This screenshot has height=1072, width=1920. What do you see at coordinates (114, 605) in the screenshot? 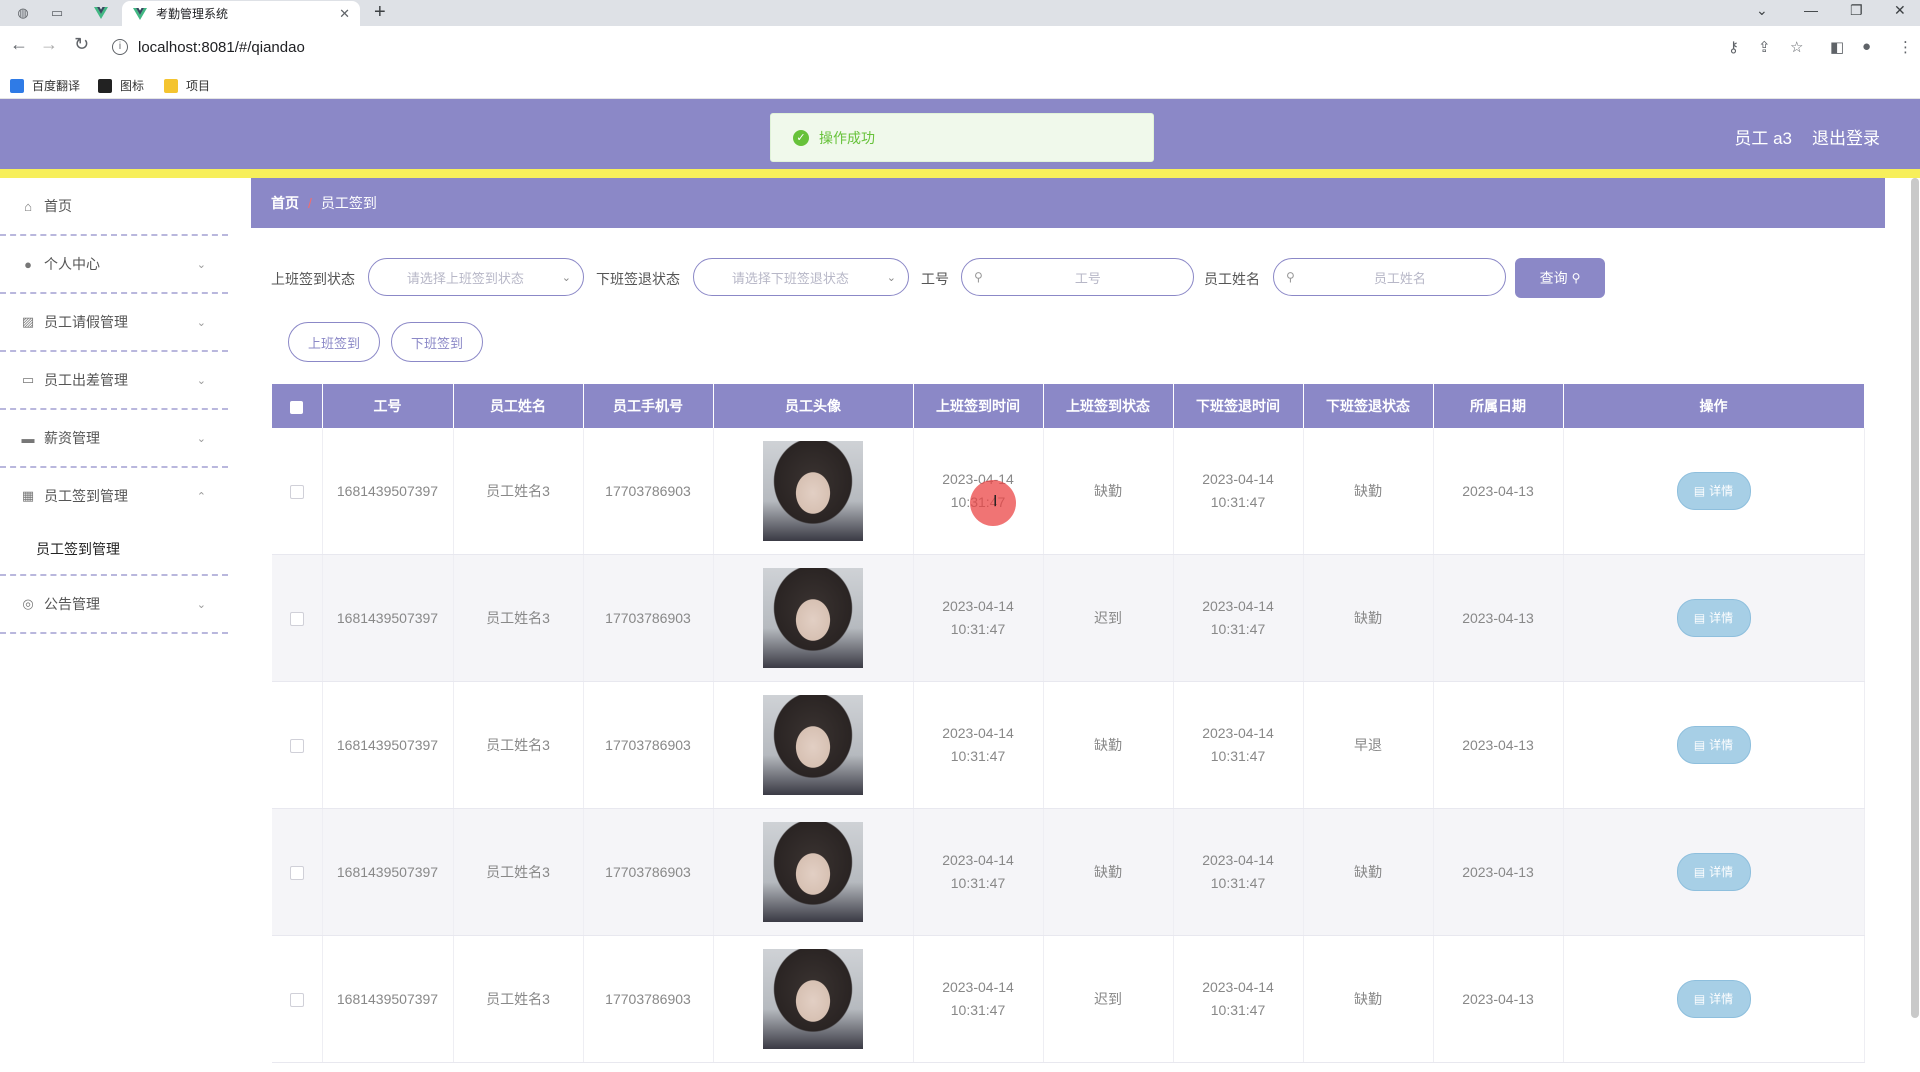
I see `sidebar-item-notice: ◎ 公告管理 ⌄` at bounding box center [114, 605].